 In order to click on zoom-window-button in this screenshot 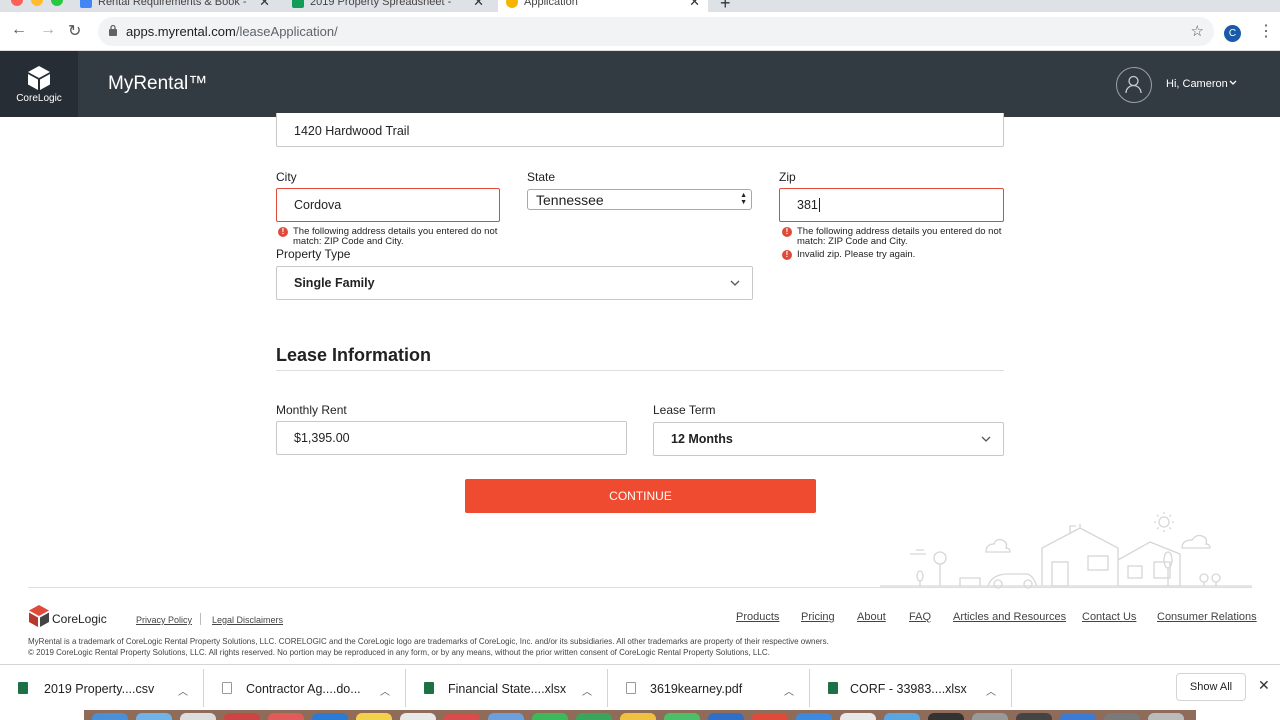, I will do `click(57, 3)`.